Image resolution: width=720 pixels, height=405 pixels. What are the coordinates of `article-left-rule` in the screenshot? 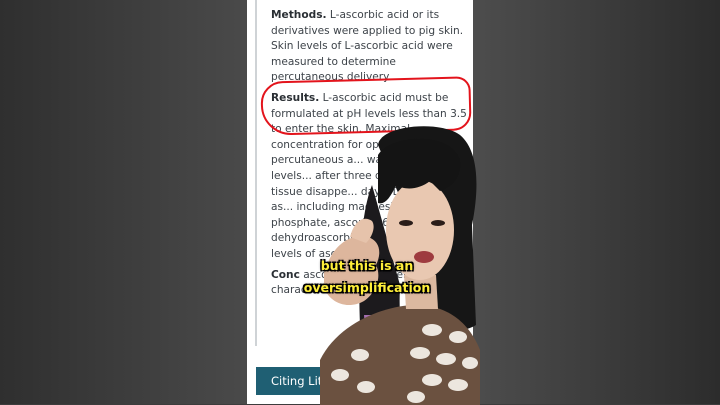 It's located at (256, 173).